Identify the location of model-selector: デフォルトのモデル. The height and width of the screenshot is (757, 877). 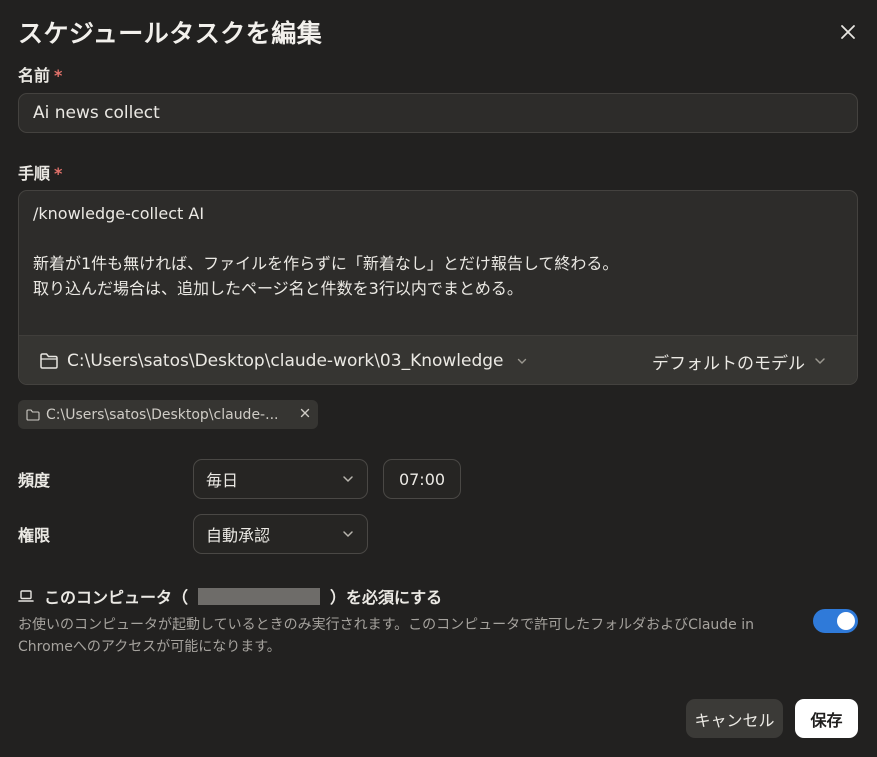
(739, 360).